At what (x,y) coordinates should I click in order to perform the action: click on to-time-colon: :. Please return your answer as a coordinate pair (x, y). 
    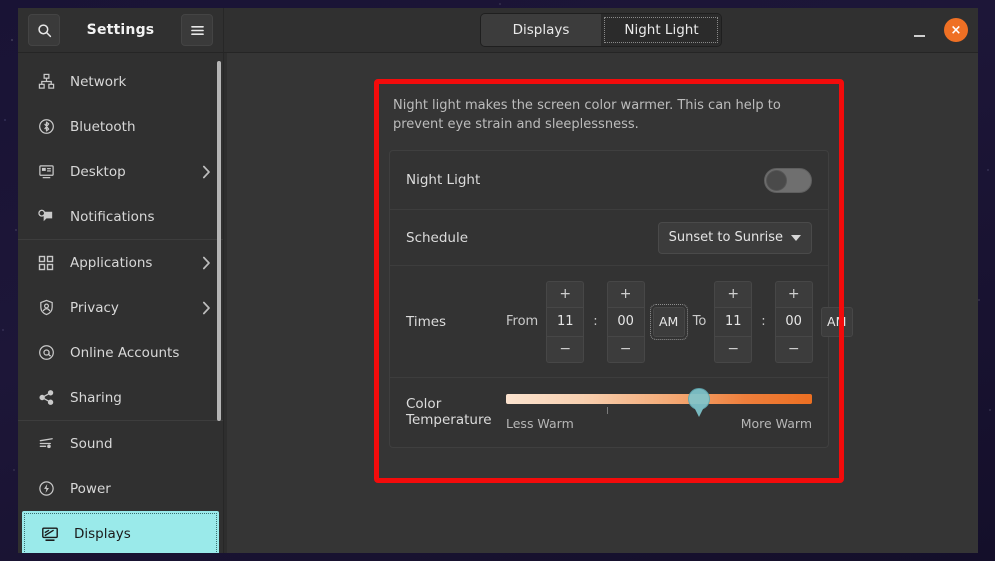
    Looking at the image, I should click on (763, 322).